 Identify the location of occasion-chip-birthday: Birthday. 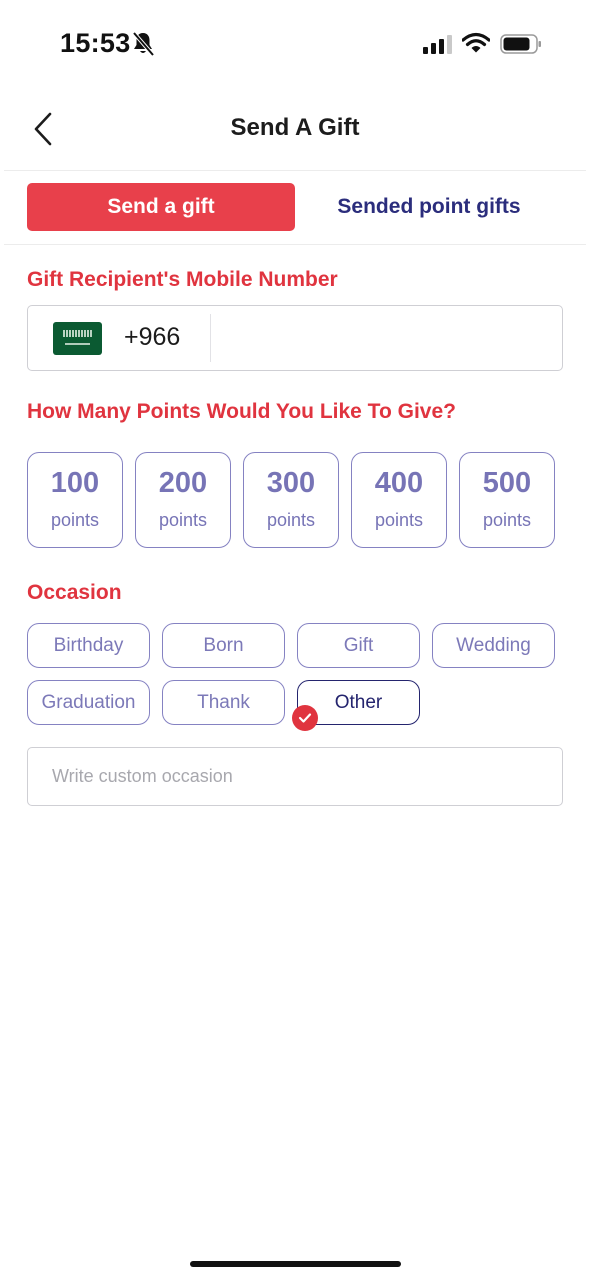
(88, 645).